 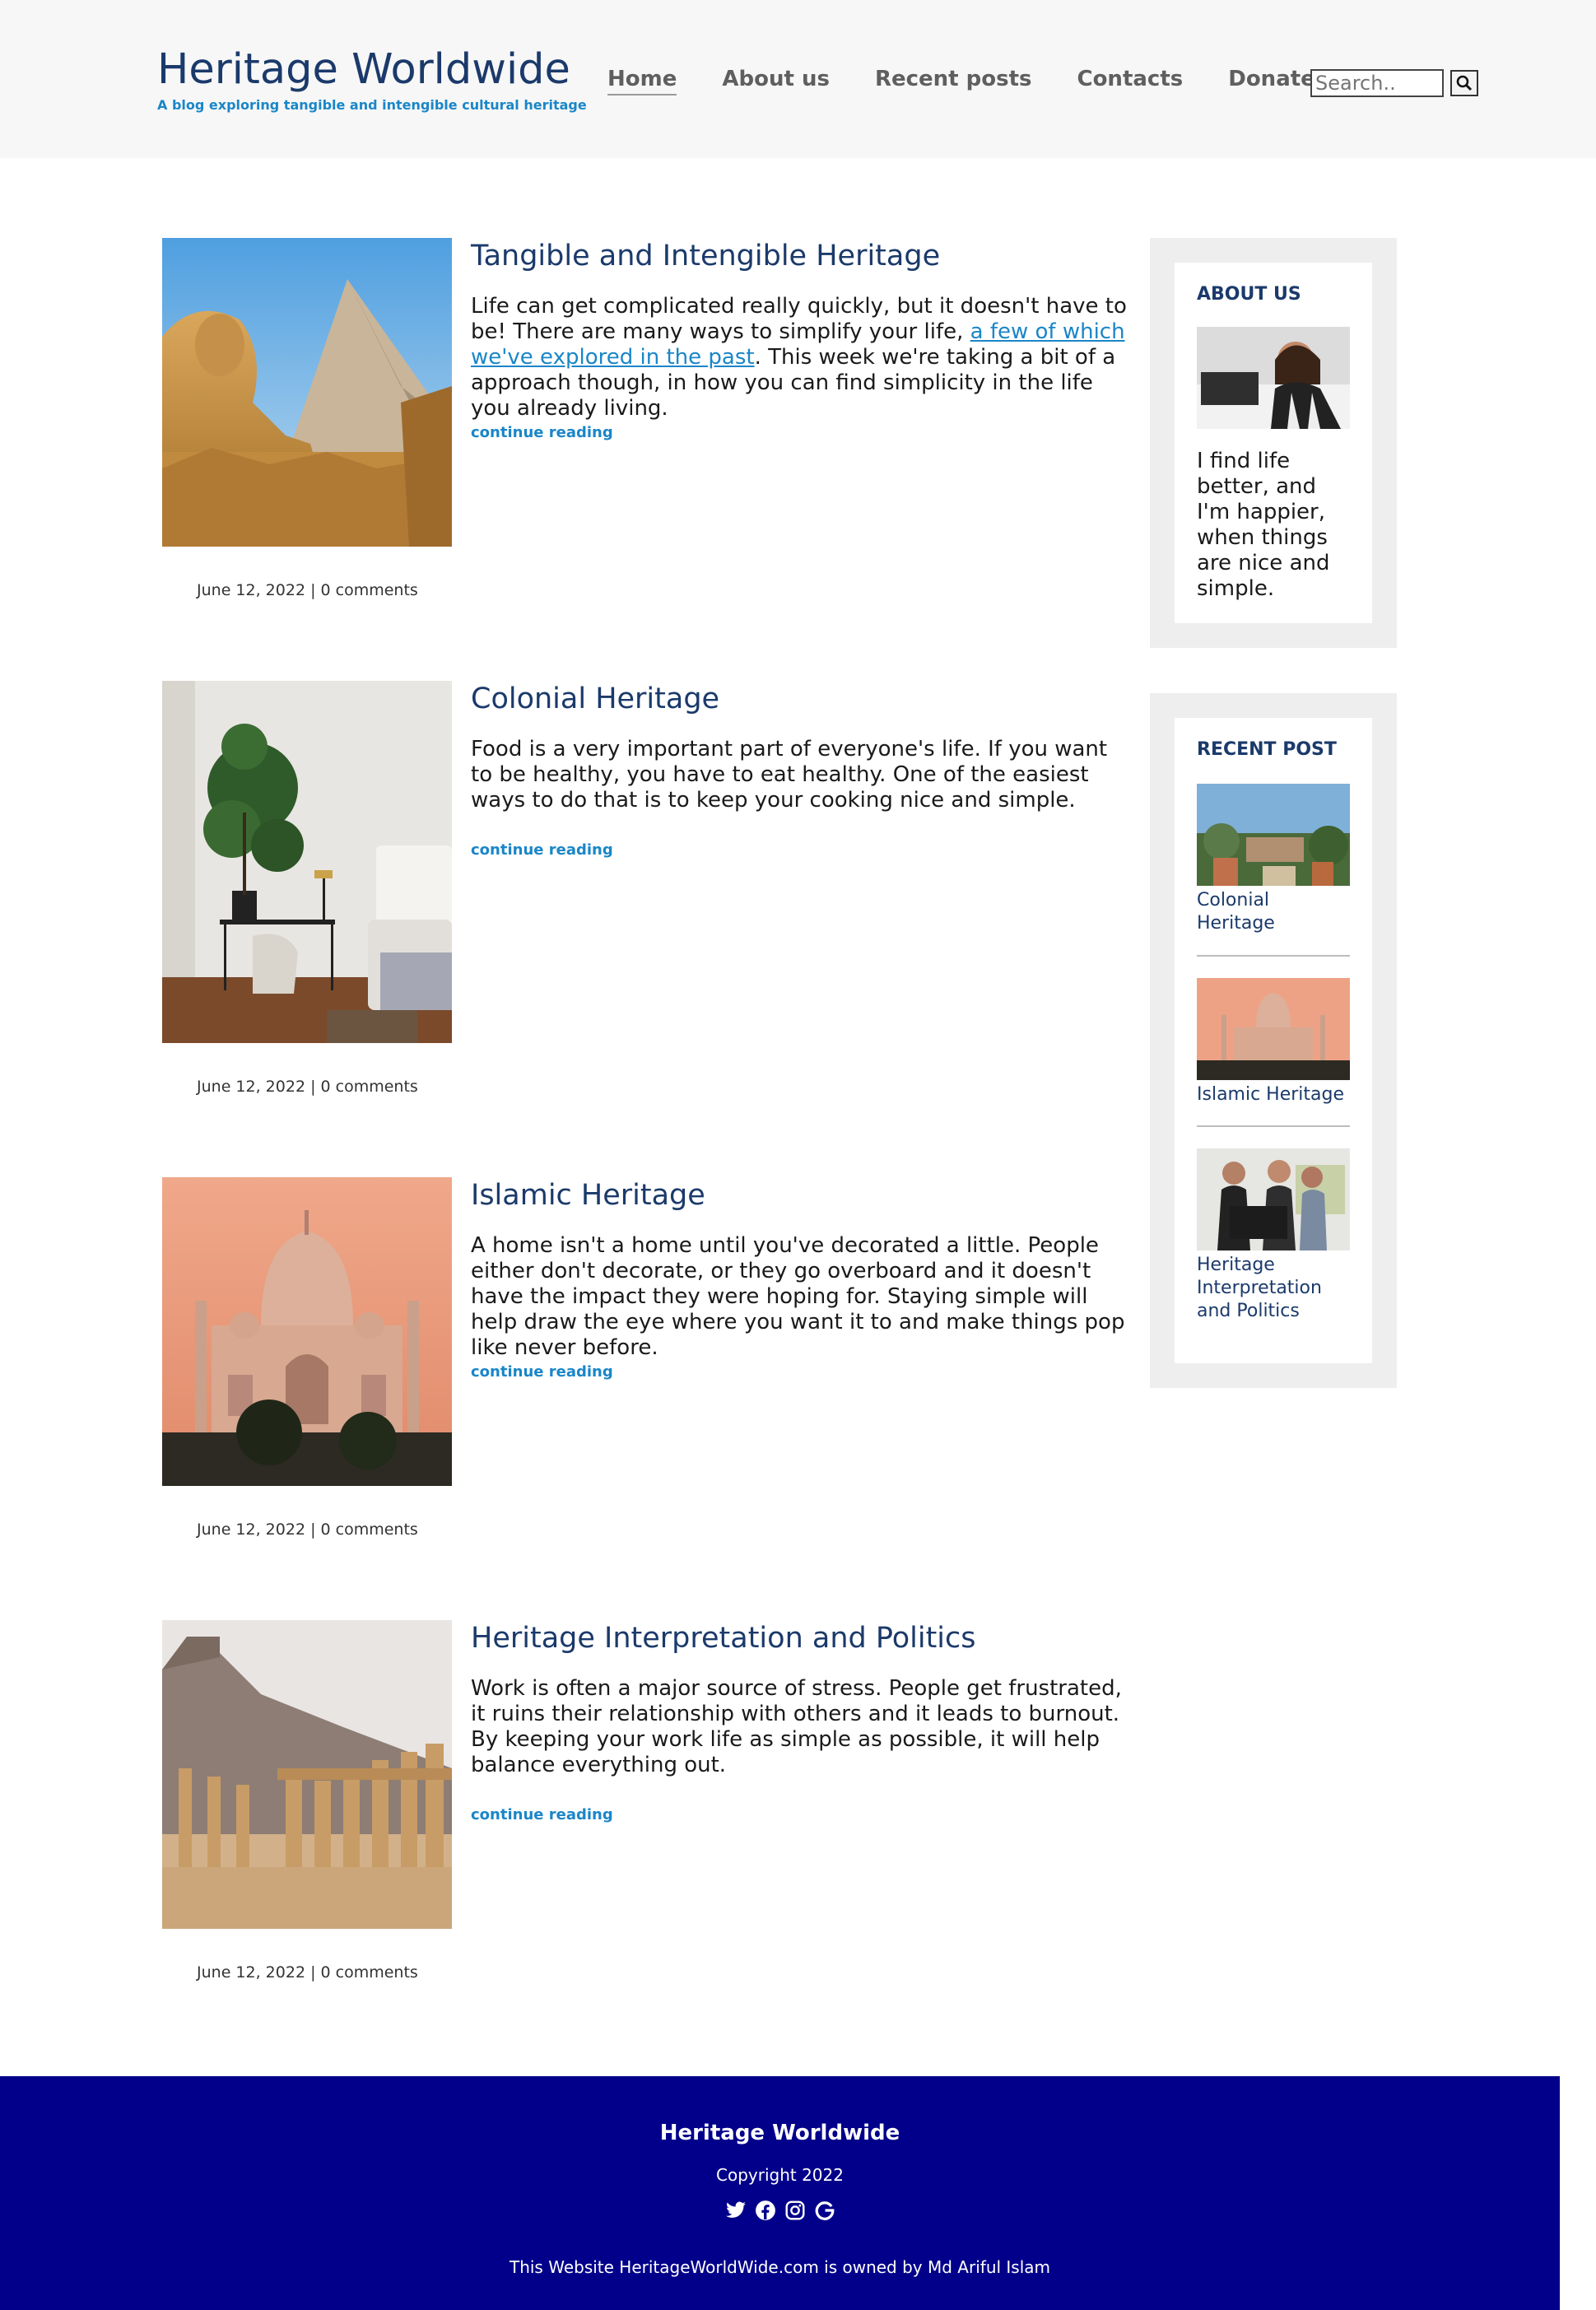 What do you see at coordinates (779, 2133) in the screenshot?
I see `footer-title: Heritage Worldwide` at bounding box center [779, 2133].